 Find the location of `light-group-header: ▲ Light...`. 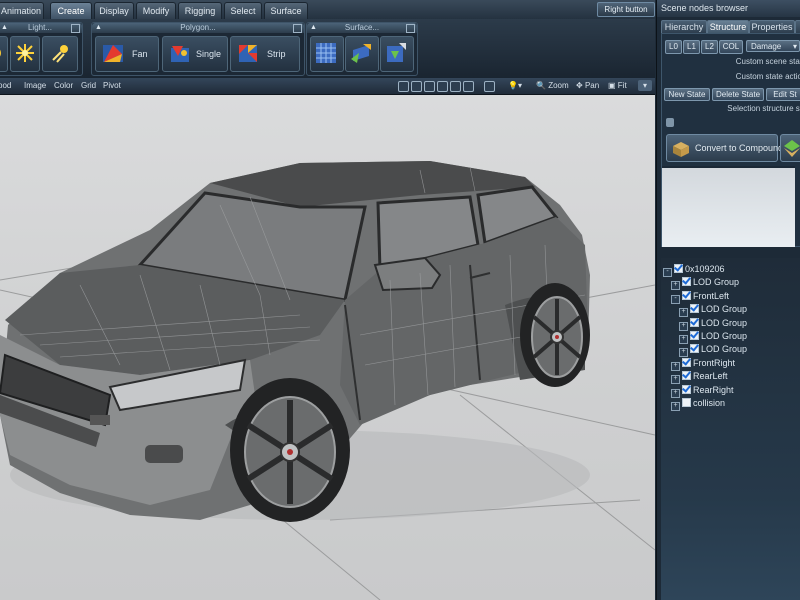

light-group-header: ▲ Light... is located at coordinates (41, 28).